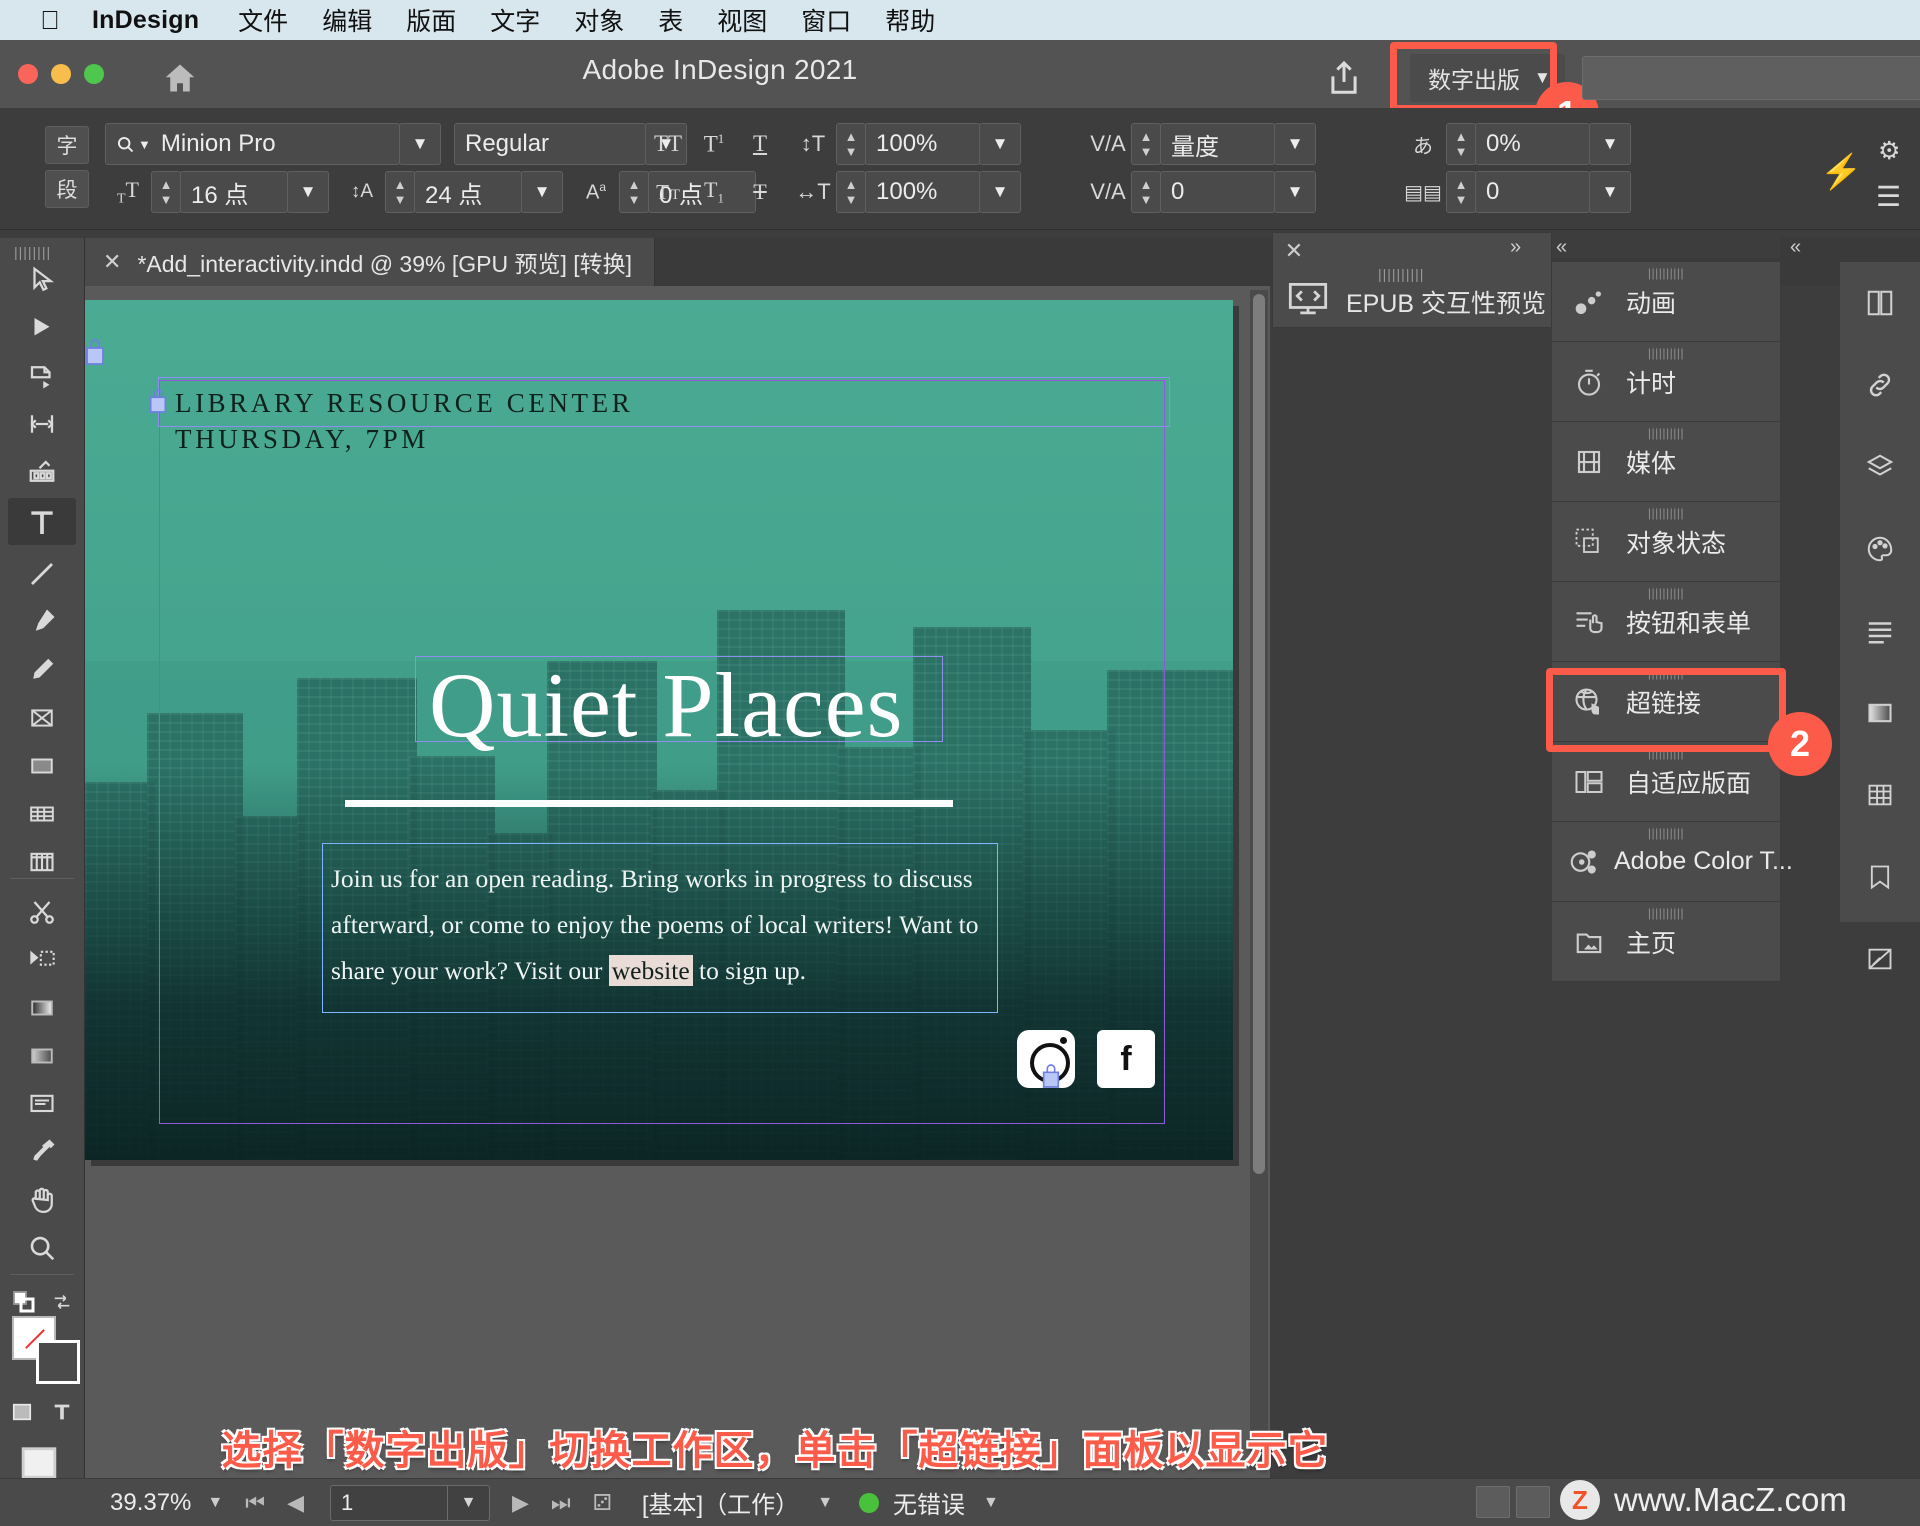 The image size is (1920, 1526). I want to click on panel-item-buttons-and-forms: |||||||||| 按钮和表单, so click(1666, 622).